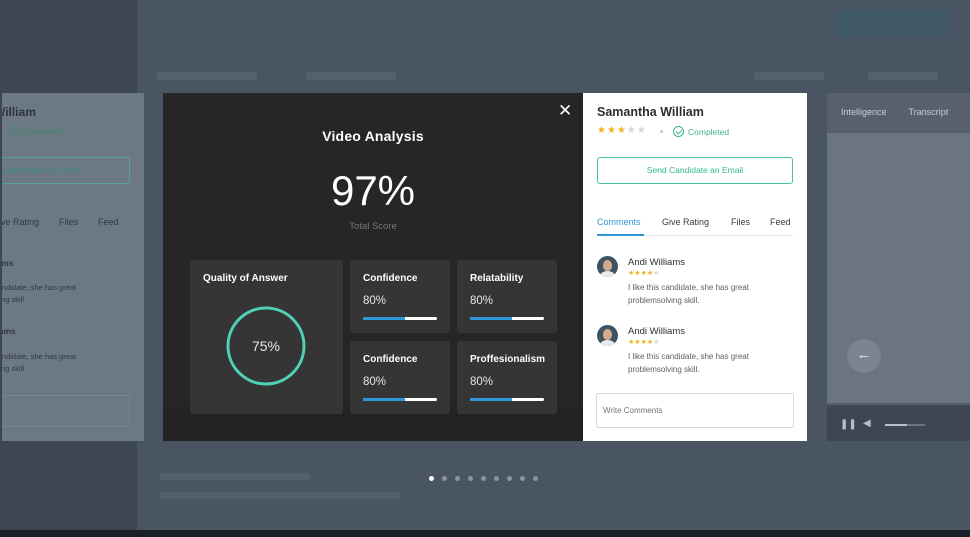 The image size is (970, 537). What do you see at coordinates (685, 222) in the screenshot?
I see `tab-give-rating: Give Rating` at bounding box center [685, 222].